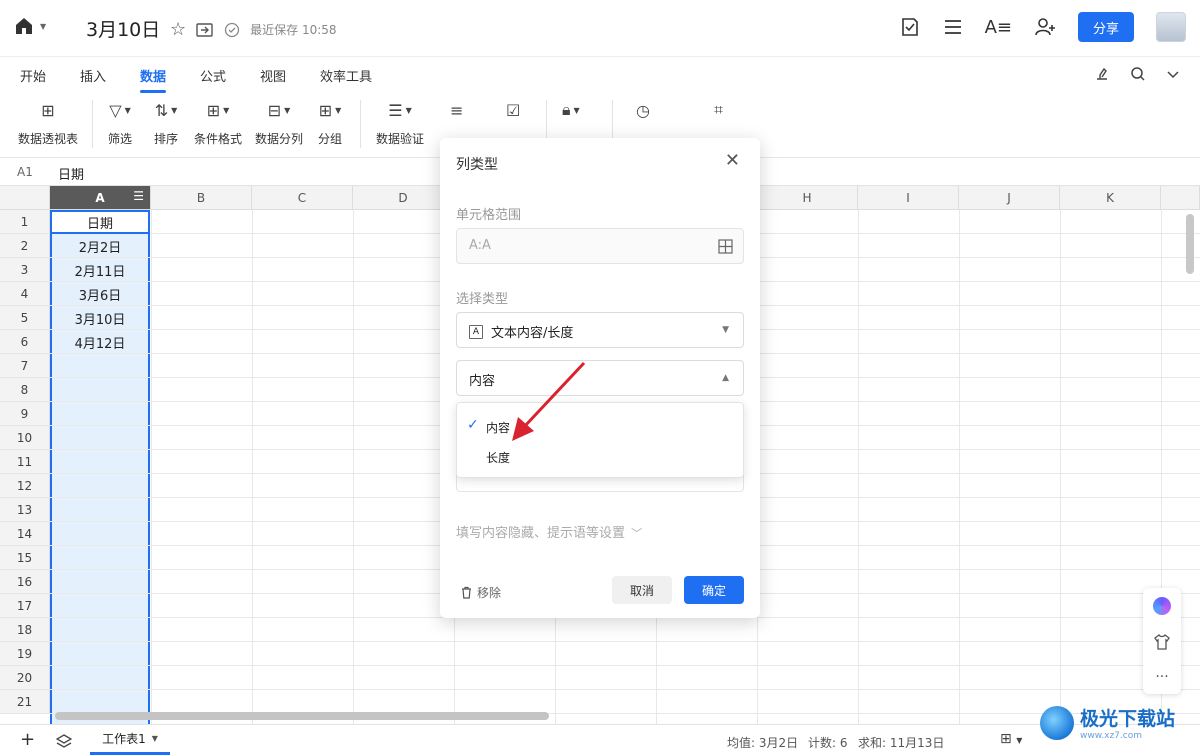 Image resolution: width=1200 pixels, height=756 pixels. I want to click on saved-check-icon, so click(232, 29).